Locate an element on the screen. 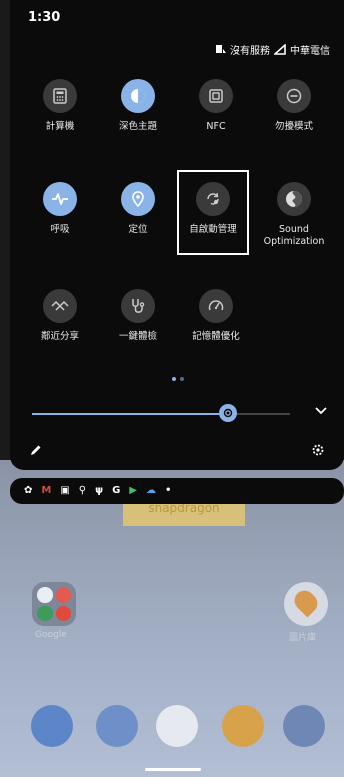 The height and width of the screenshot is (777, 344). gallery-label: 圖片庫 is located at coordinates (303, 638).